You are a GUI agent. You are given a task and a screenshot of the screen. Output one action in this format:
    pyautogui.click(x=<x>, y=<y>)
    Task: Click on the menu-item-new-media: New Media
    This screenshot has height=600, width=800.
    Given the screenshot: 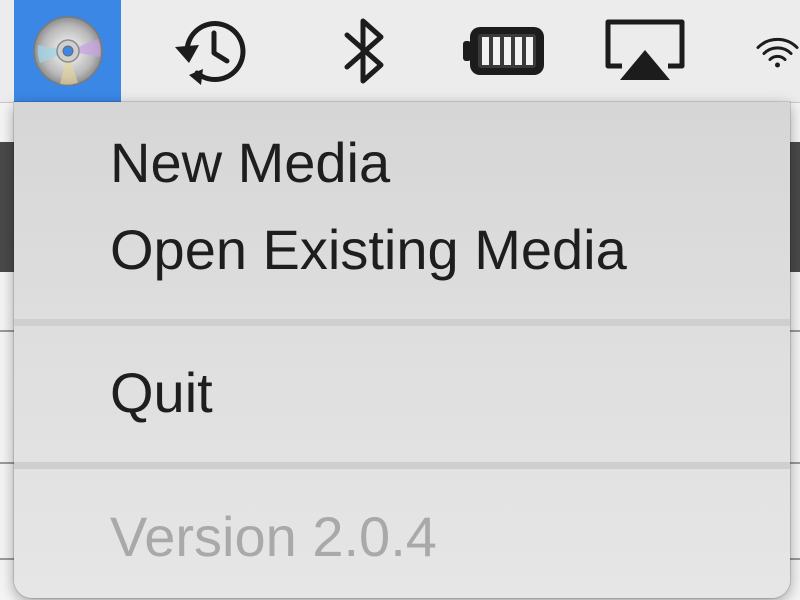 What is the action you would take?
    pyautogui.click(x=250, y=163)
    